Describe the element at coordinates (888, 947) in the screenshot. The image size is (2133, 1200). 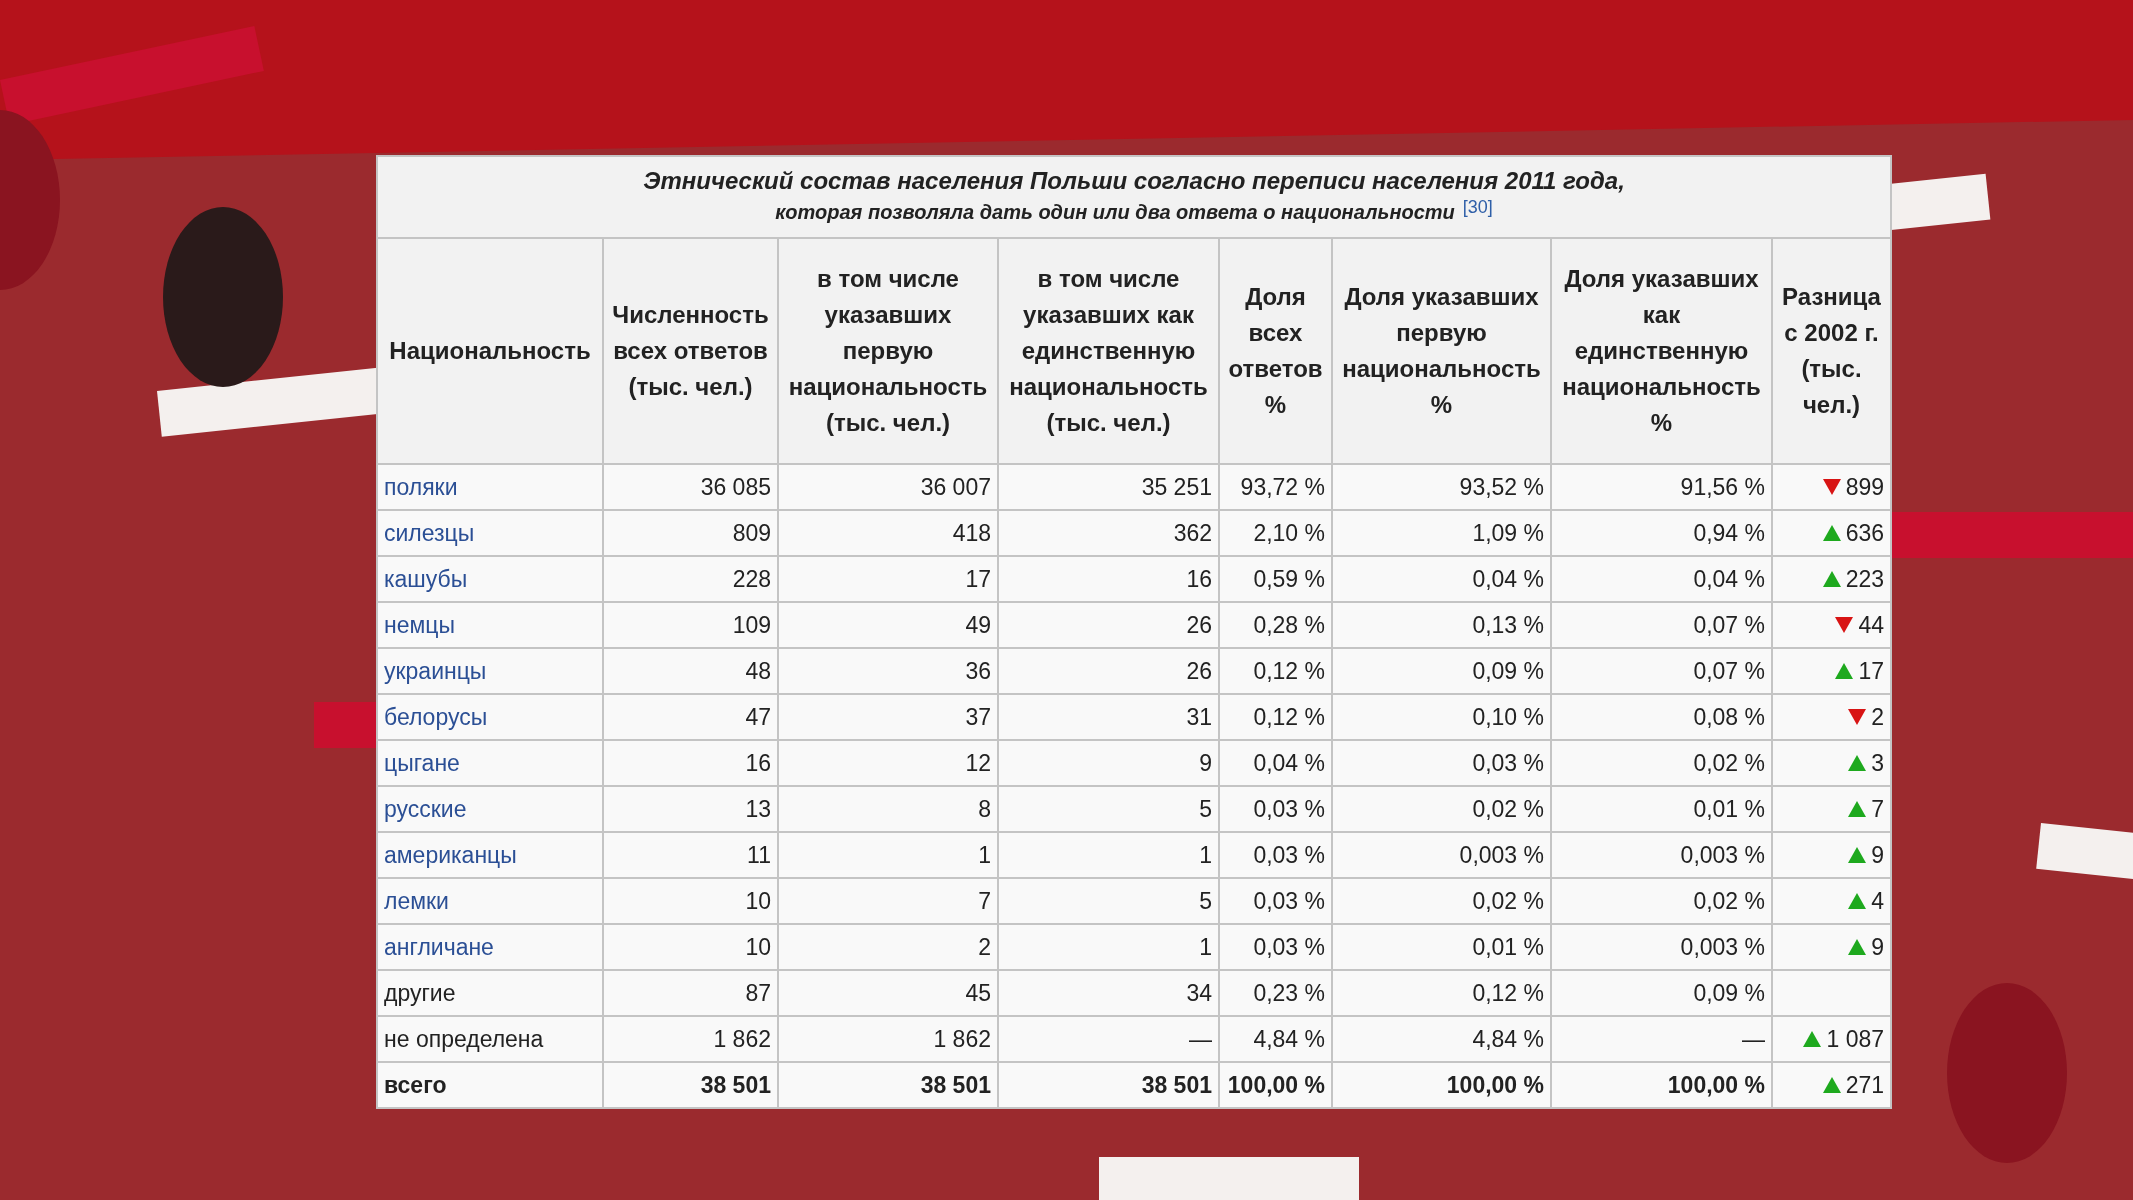
I see `table-cell: 2` at that location.